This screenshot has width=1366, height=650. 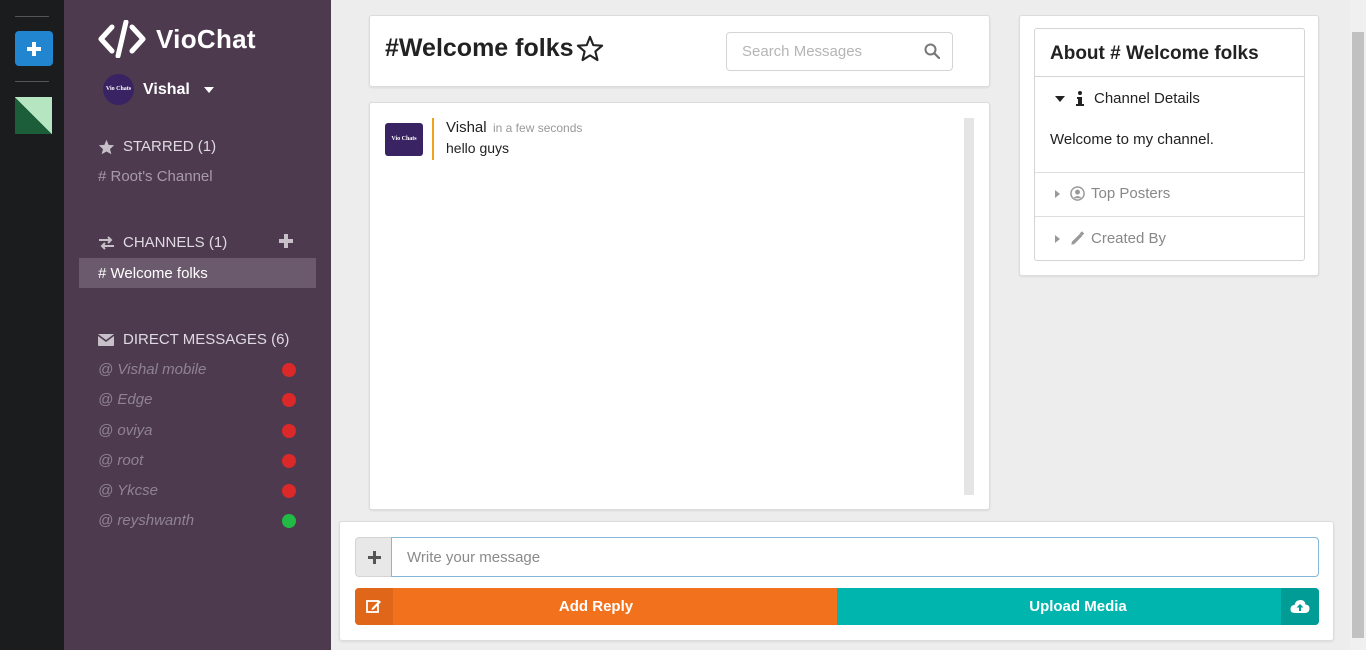 I want to click on info-icon, so click(x=1080, y=98).